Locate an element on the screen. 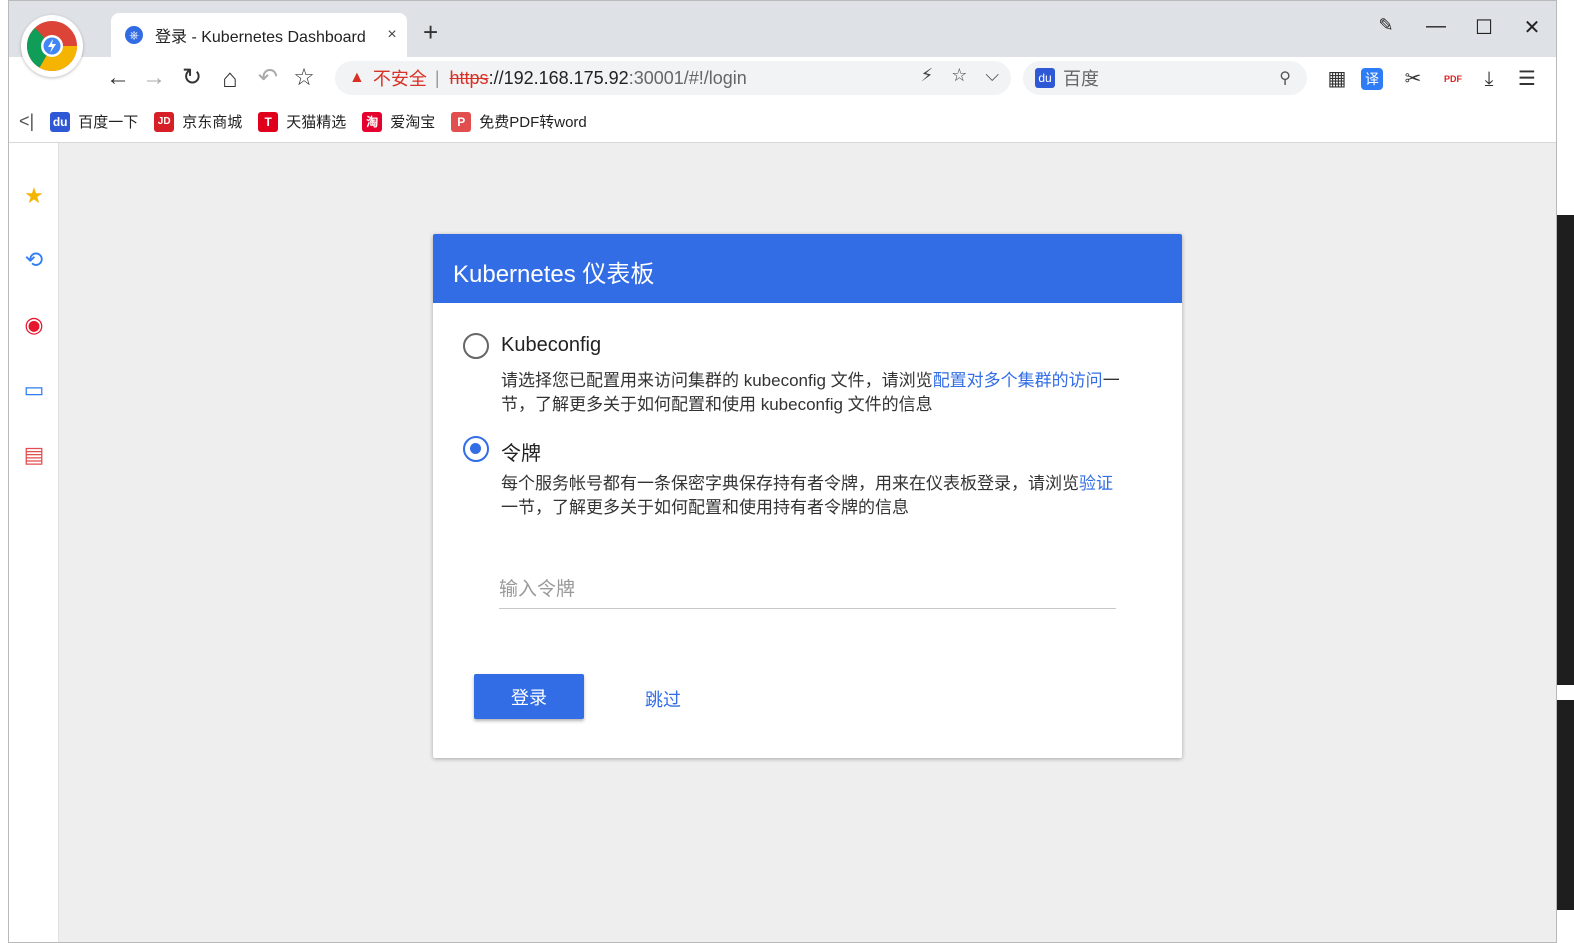 The width and height of the screenshot is (1574, 943). sidebar-toggle-icon: <| is located at coordinates (26, 121).